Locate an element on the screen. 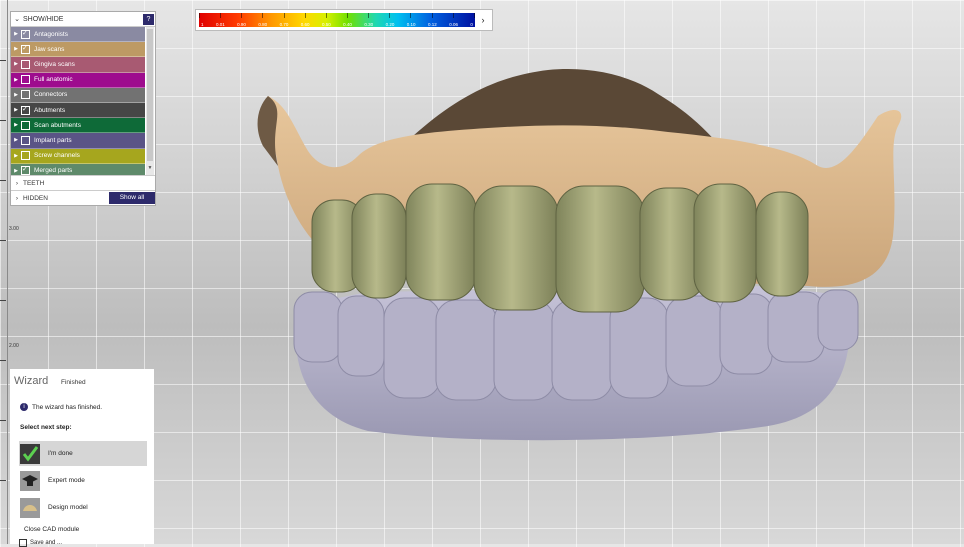 The image size is (964, 547). graduation-cap-icon is located at coordinates (30, 481).